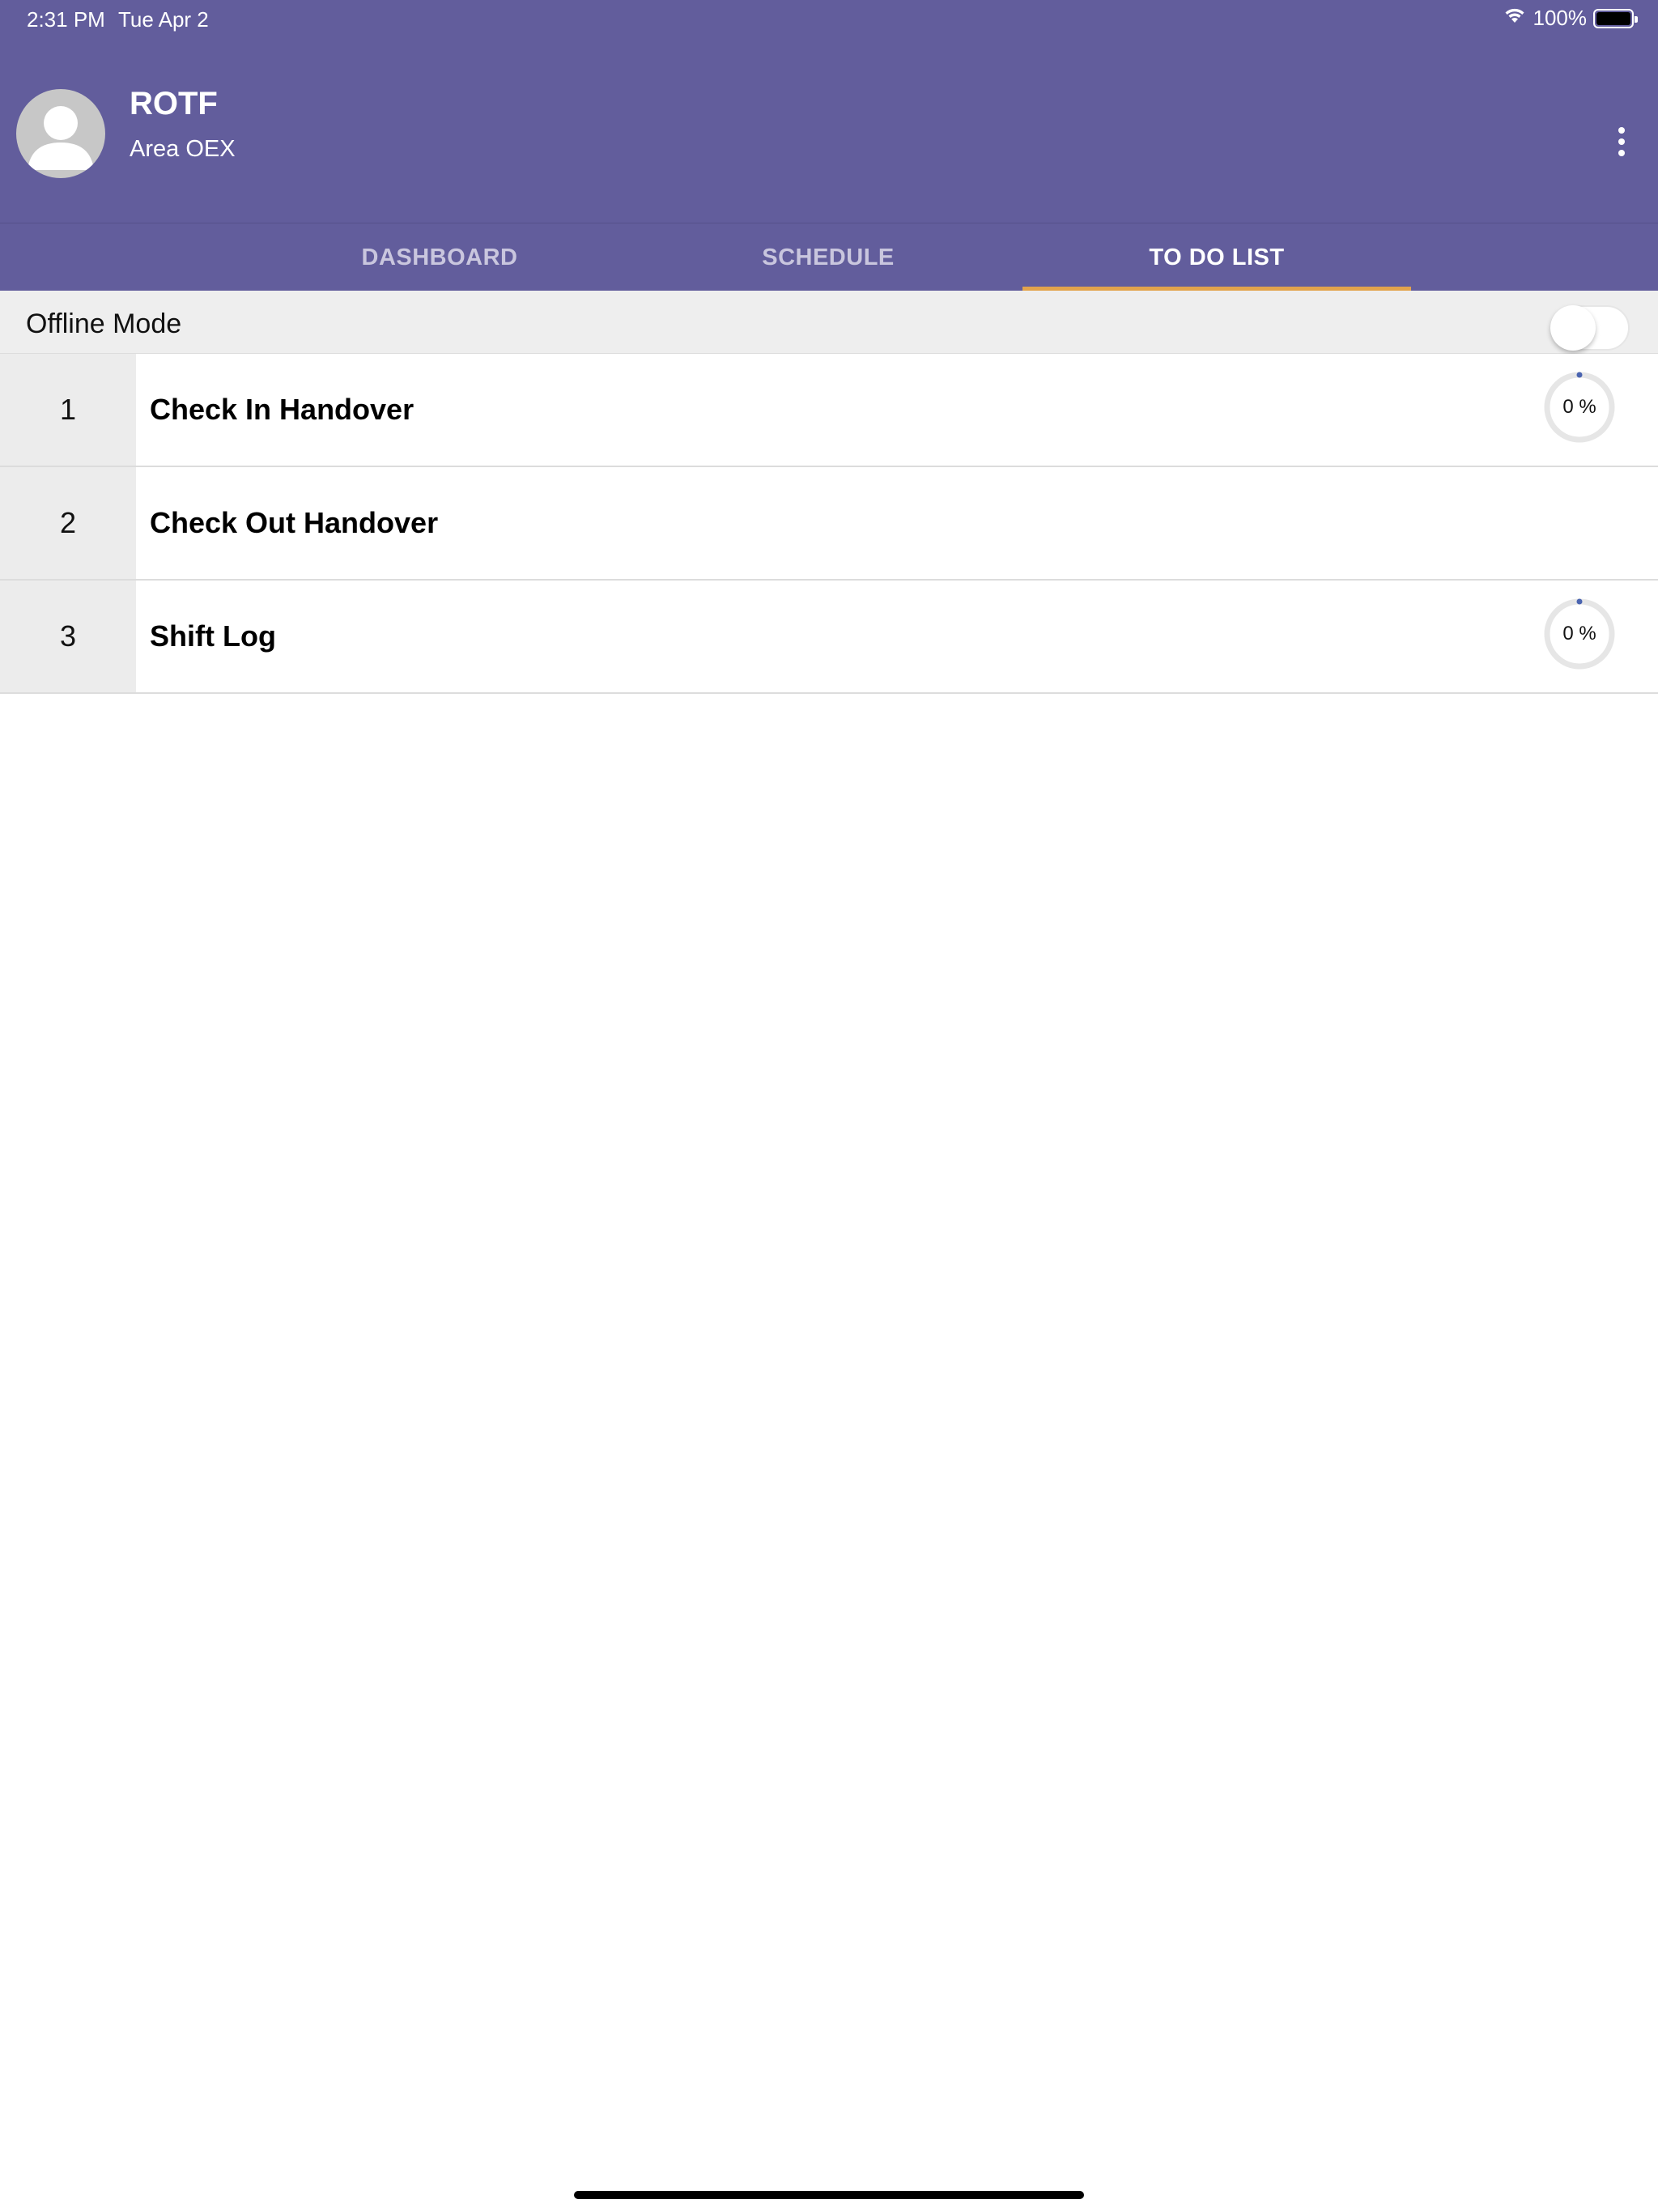  I want to click on tab-bar: DASHBOARD SCHEDULE TO DO LIST, so click(829, 257).